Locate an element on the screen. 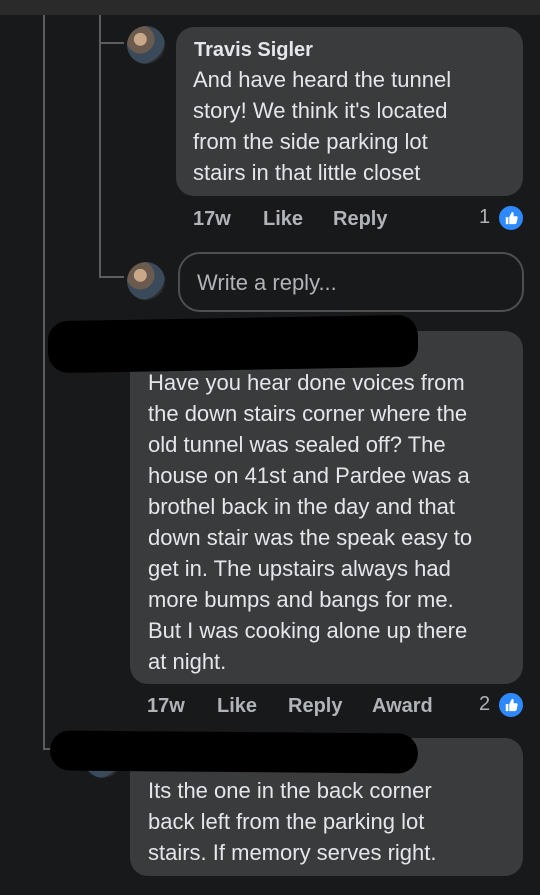 This screenshot has height=895, width=540. award-button: Award is located at coordinates (402, 706).